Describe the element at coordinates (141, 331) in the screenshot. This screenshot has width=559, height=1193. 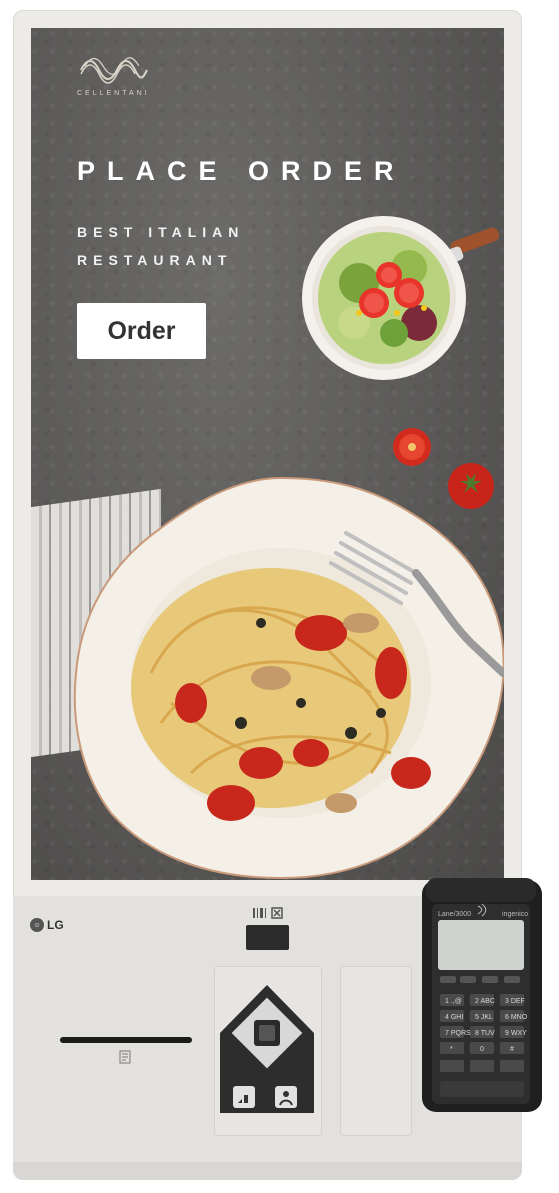
I see `order-button: Order` at that location.